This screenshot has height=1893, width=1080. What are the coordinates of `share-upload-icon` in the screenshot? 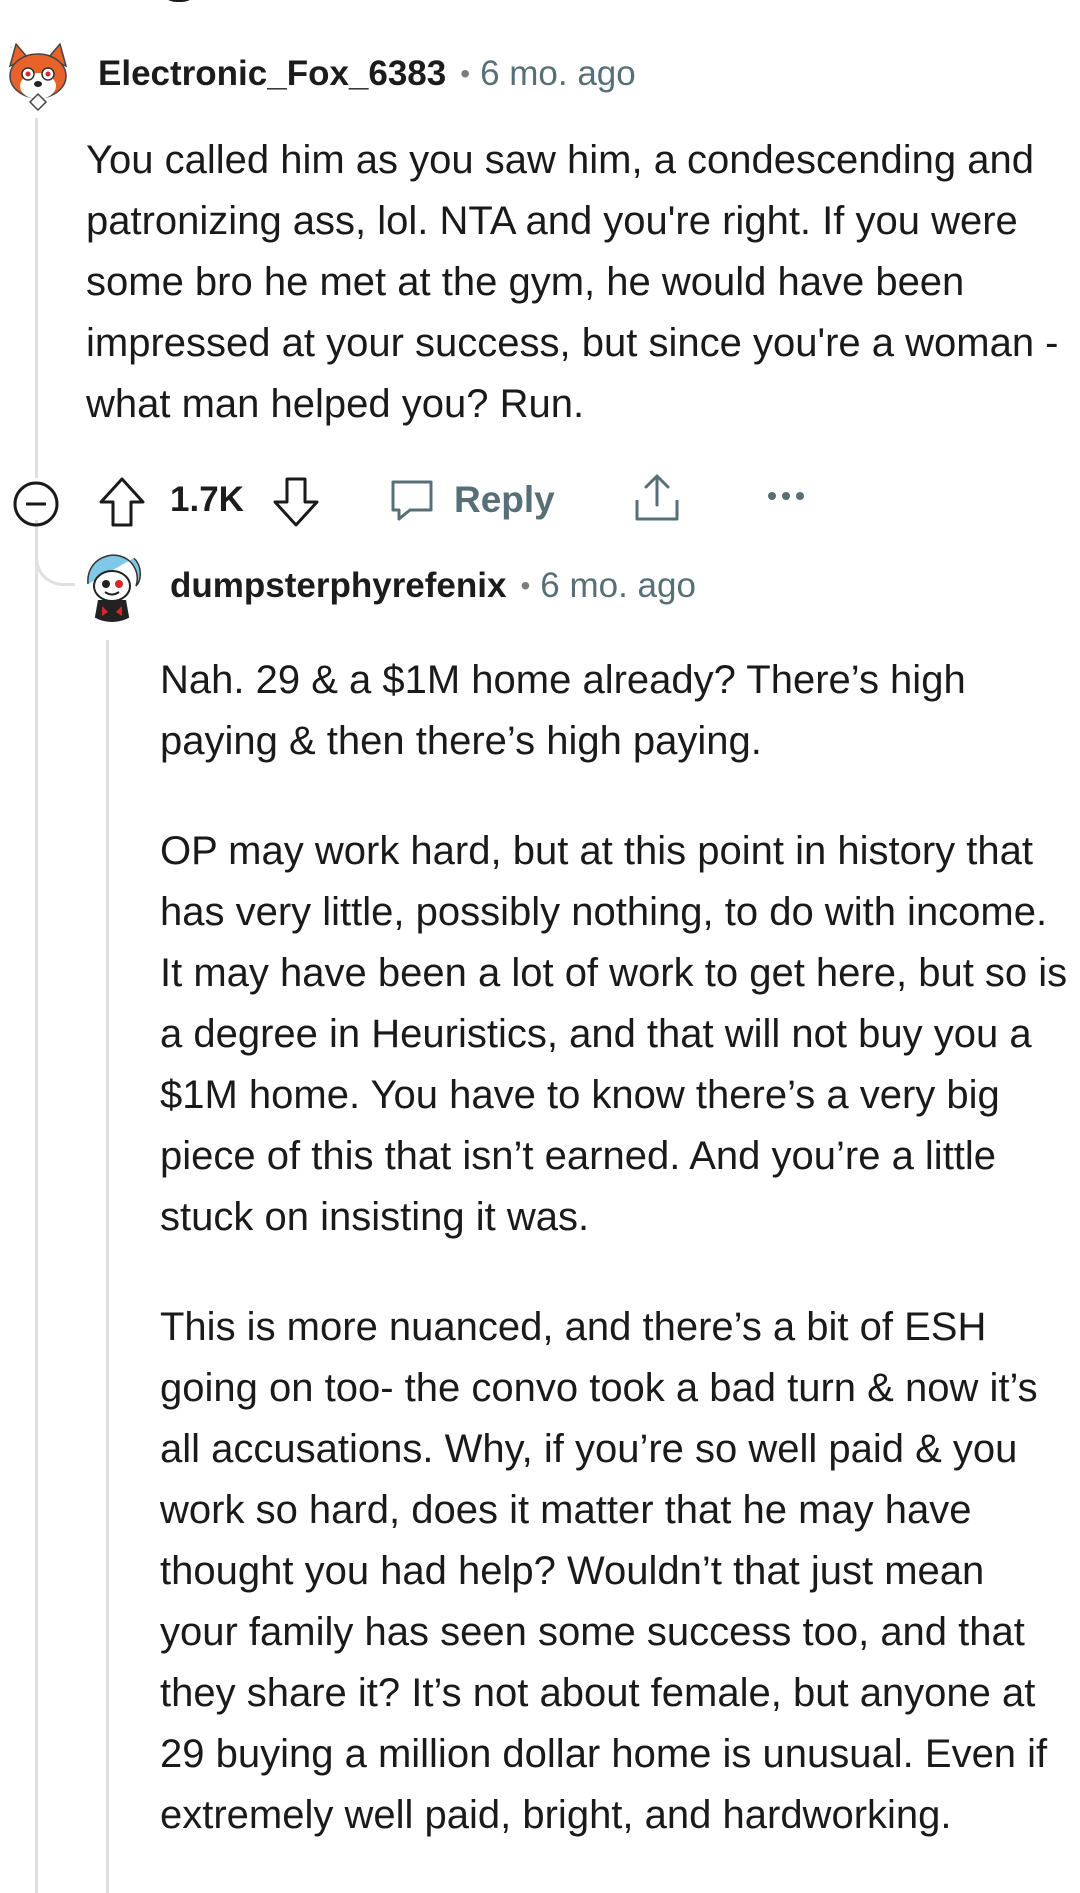 It's located at (657, 498).